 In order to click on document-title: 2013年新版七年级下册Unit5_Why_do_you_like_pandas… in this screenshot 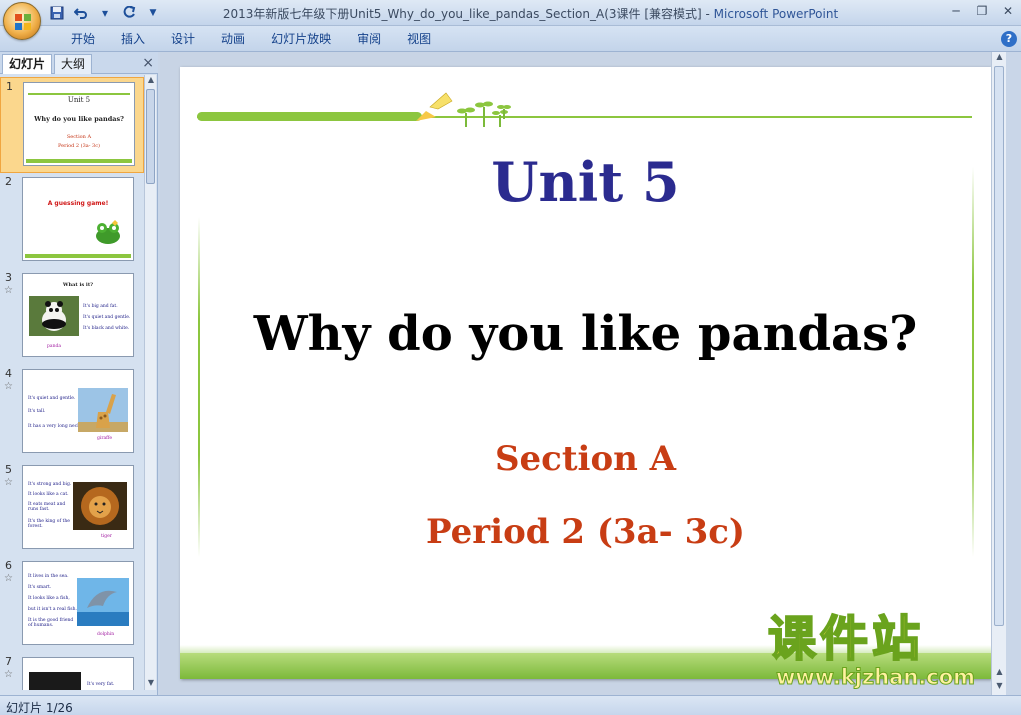, I will do `click(462, 14)`.